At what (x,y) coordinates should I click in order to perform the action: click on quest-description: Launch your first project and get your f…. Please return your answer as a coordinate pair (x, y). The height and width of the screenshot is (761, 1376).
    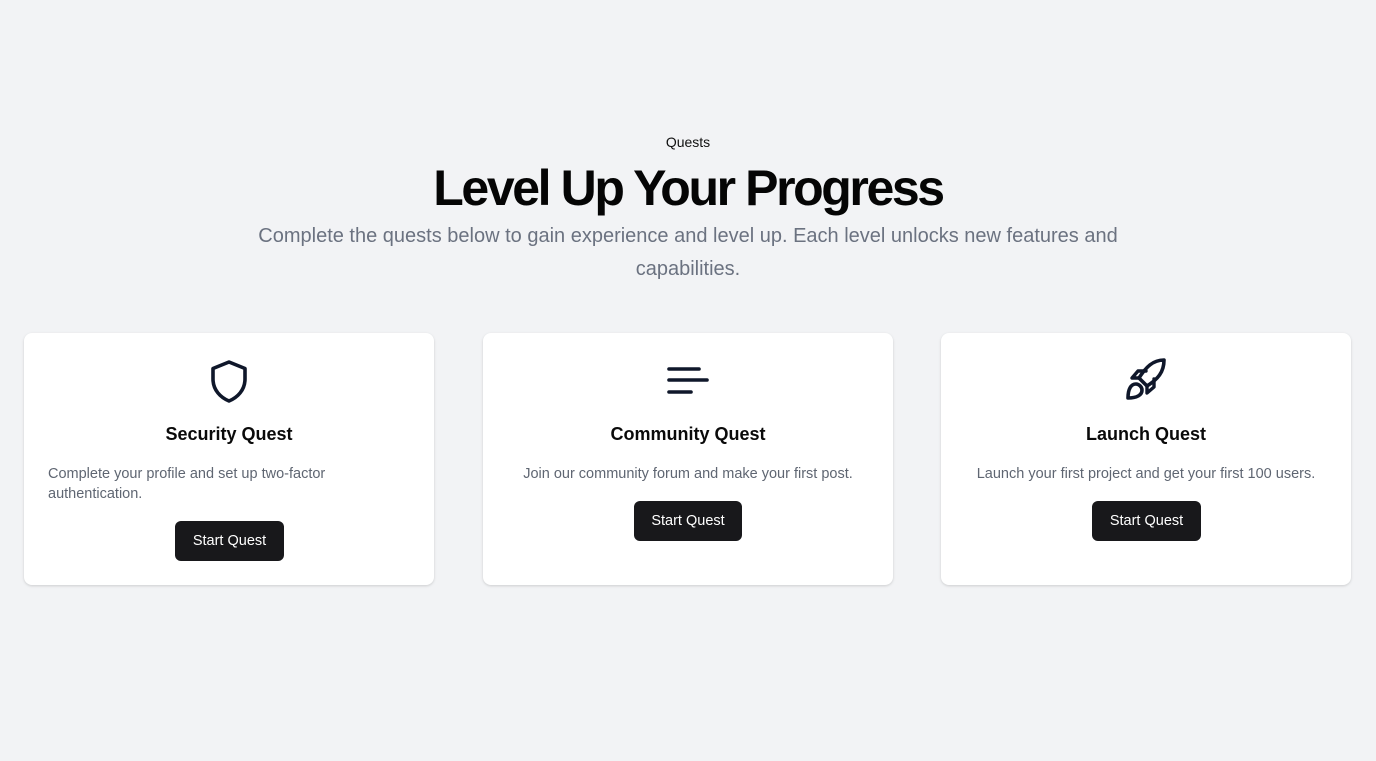
    Looking at the image, I should click on (1146, 474).